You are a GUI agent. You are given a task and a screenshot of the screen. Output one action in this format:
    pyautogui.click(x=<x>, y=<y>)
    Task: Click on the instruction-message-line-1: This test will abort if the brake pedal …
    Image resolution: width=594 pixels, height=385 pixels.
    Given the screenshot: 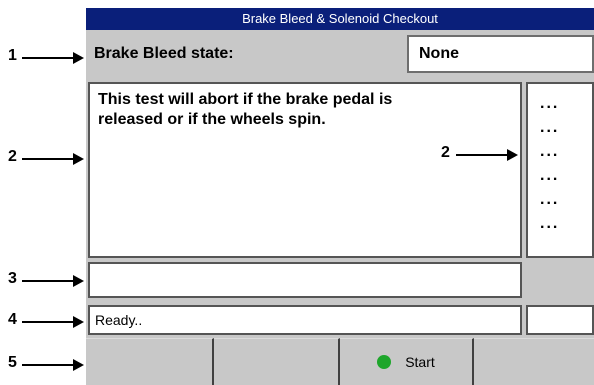 What is the action you would take?
    pyautogui.click(x=245, y=99)
    